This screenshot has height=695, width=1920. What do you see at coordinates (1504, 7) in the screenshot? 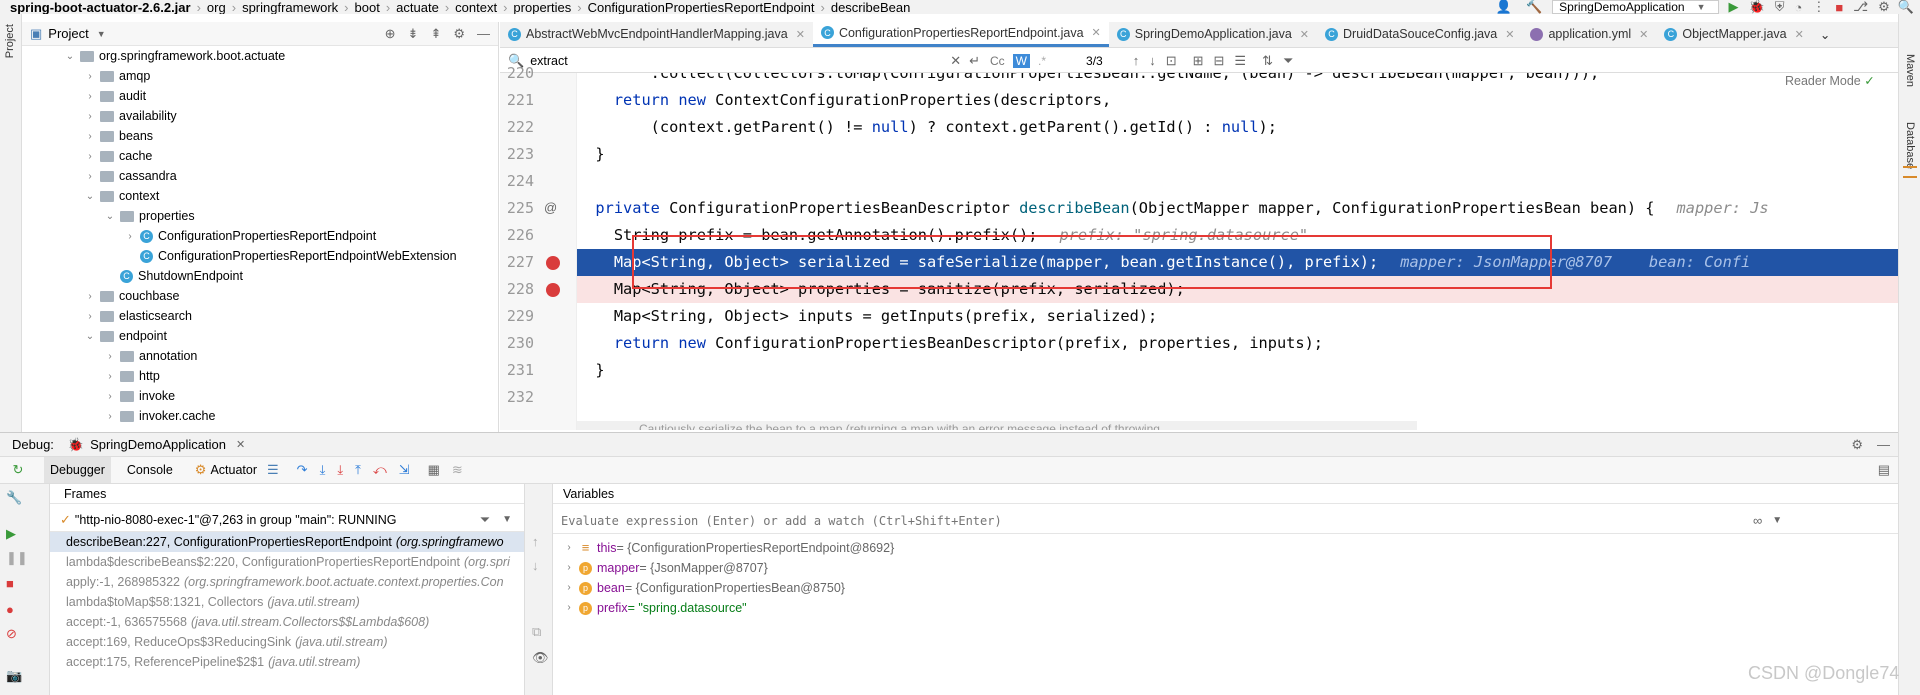
I see `user-icon: 👤` at bounding box center [1504, 7].